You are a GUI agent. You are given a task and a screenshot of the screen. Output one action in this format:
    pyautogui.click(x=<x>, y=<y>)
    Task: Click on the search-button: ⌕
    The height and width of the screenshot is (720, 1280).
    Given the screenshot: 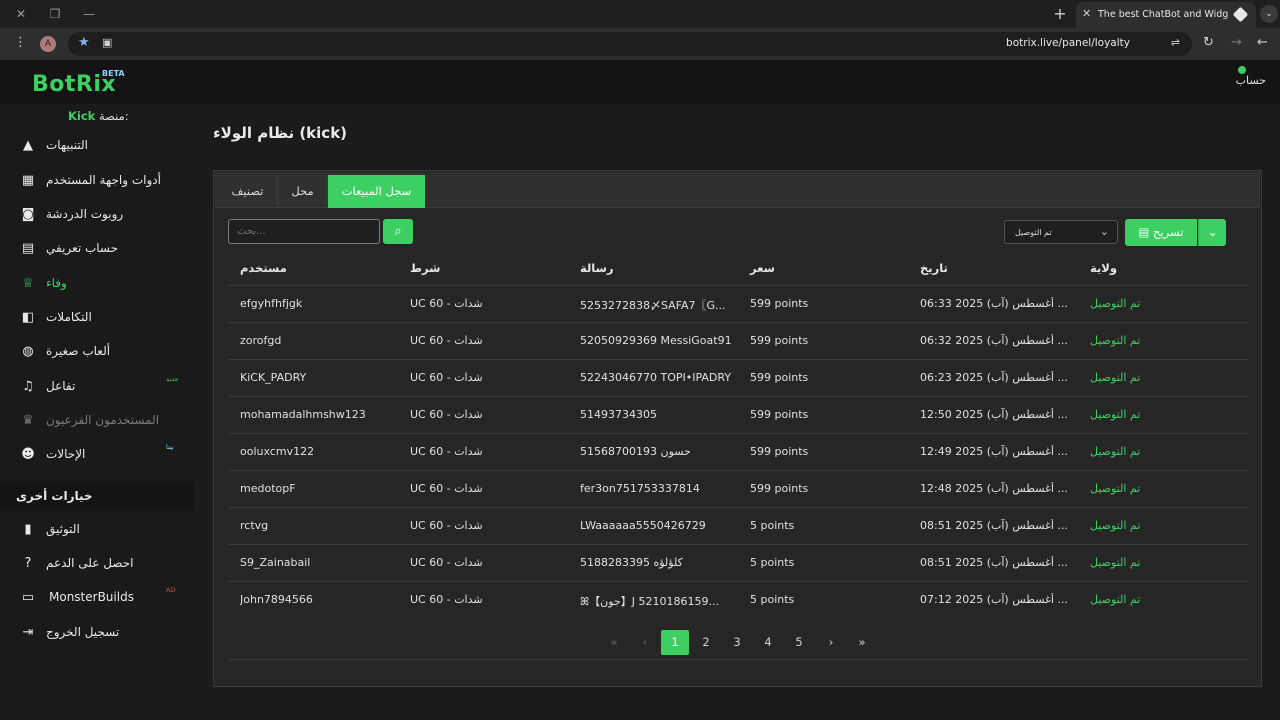 What is the action you would take?
    pyautogui.click(x=398, y=231)
    